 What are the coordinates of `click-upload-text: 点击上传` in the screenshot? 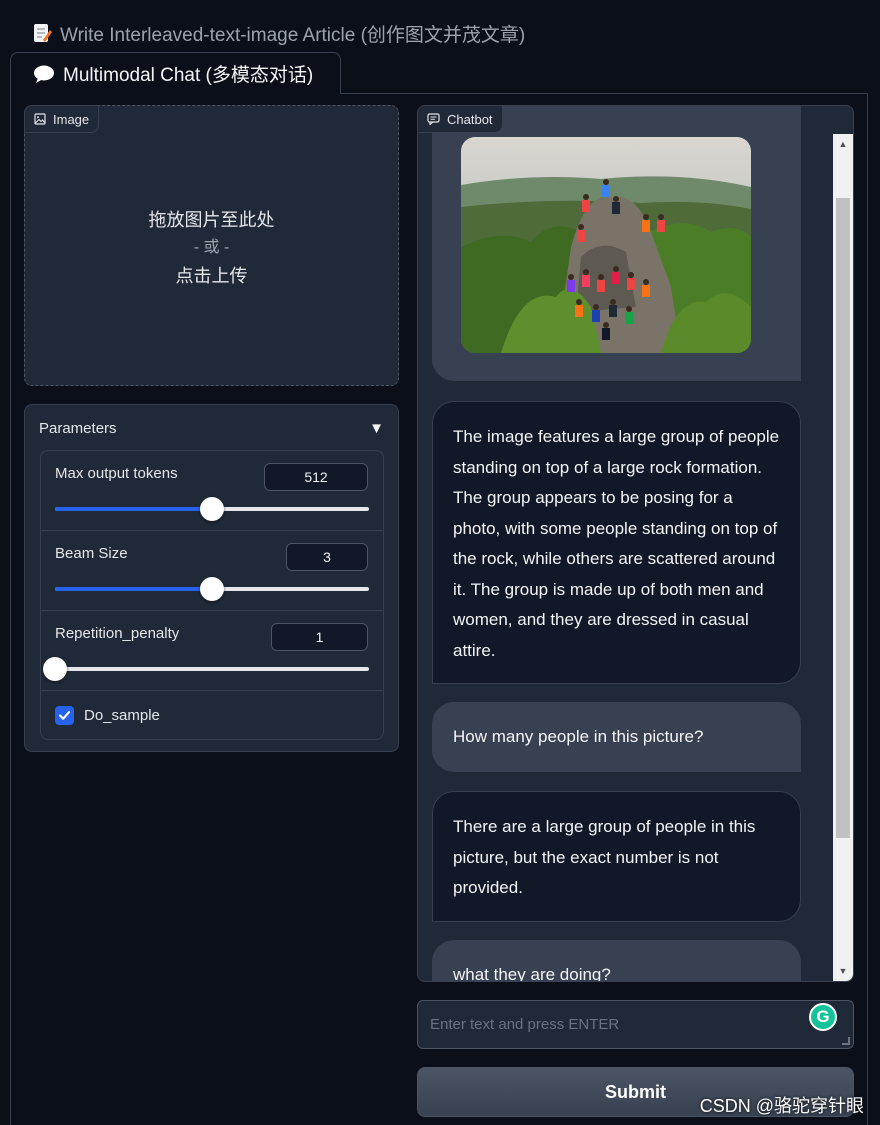 It's located at (211, 276).